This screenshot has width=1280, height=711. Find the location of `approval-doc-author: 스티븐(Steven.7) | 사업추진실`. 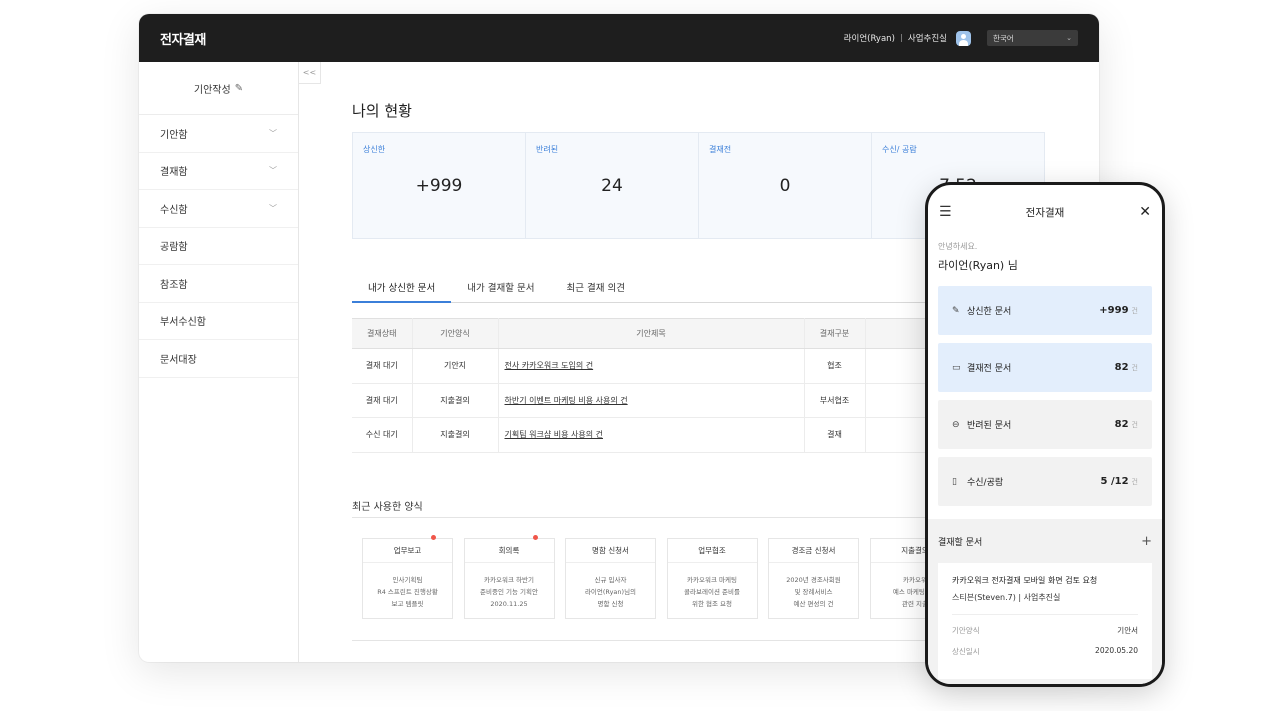

approval-doc-author: 스티븐(Steven.7) | 사업추진실 is located at coordinates (1006, 597).